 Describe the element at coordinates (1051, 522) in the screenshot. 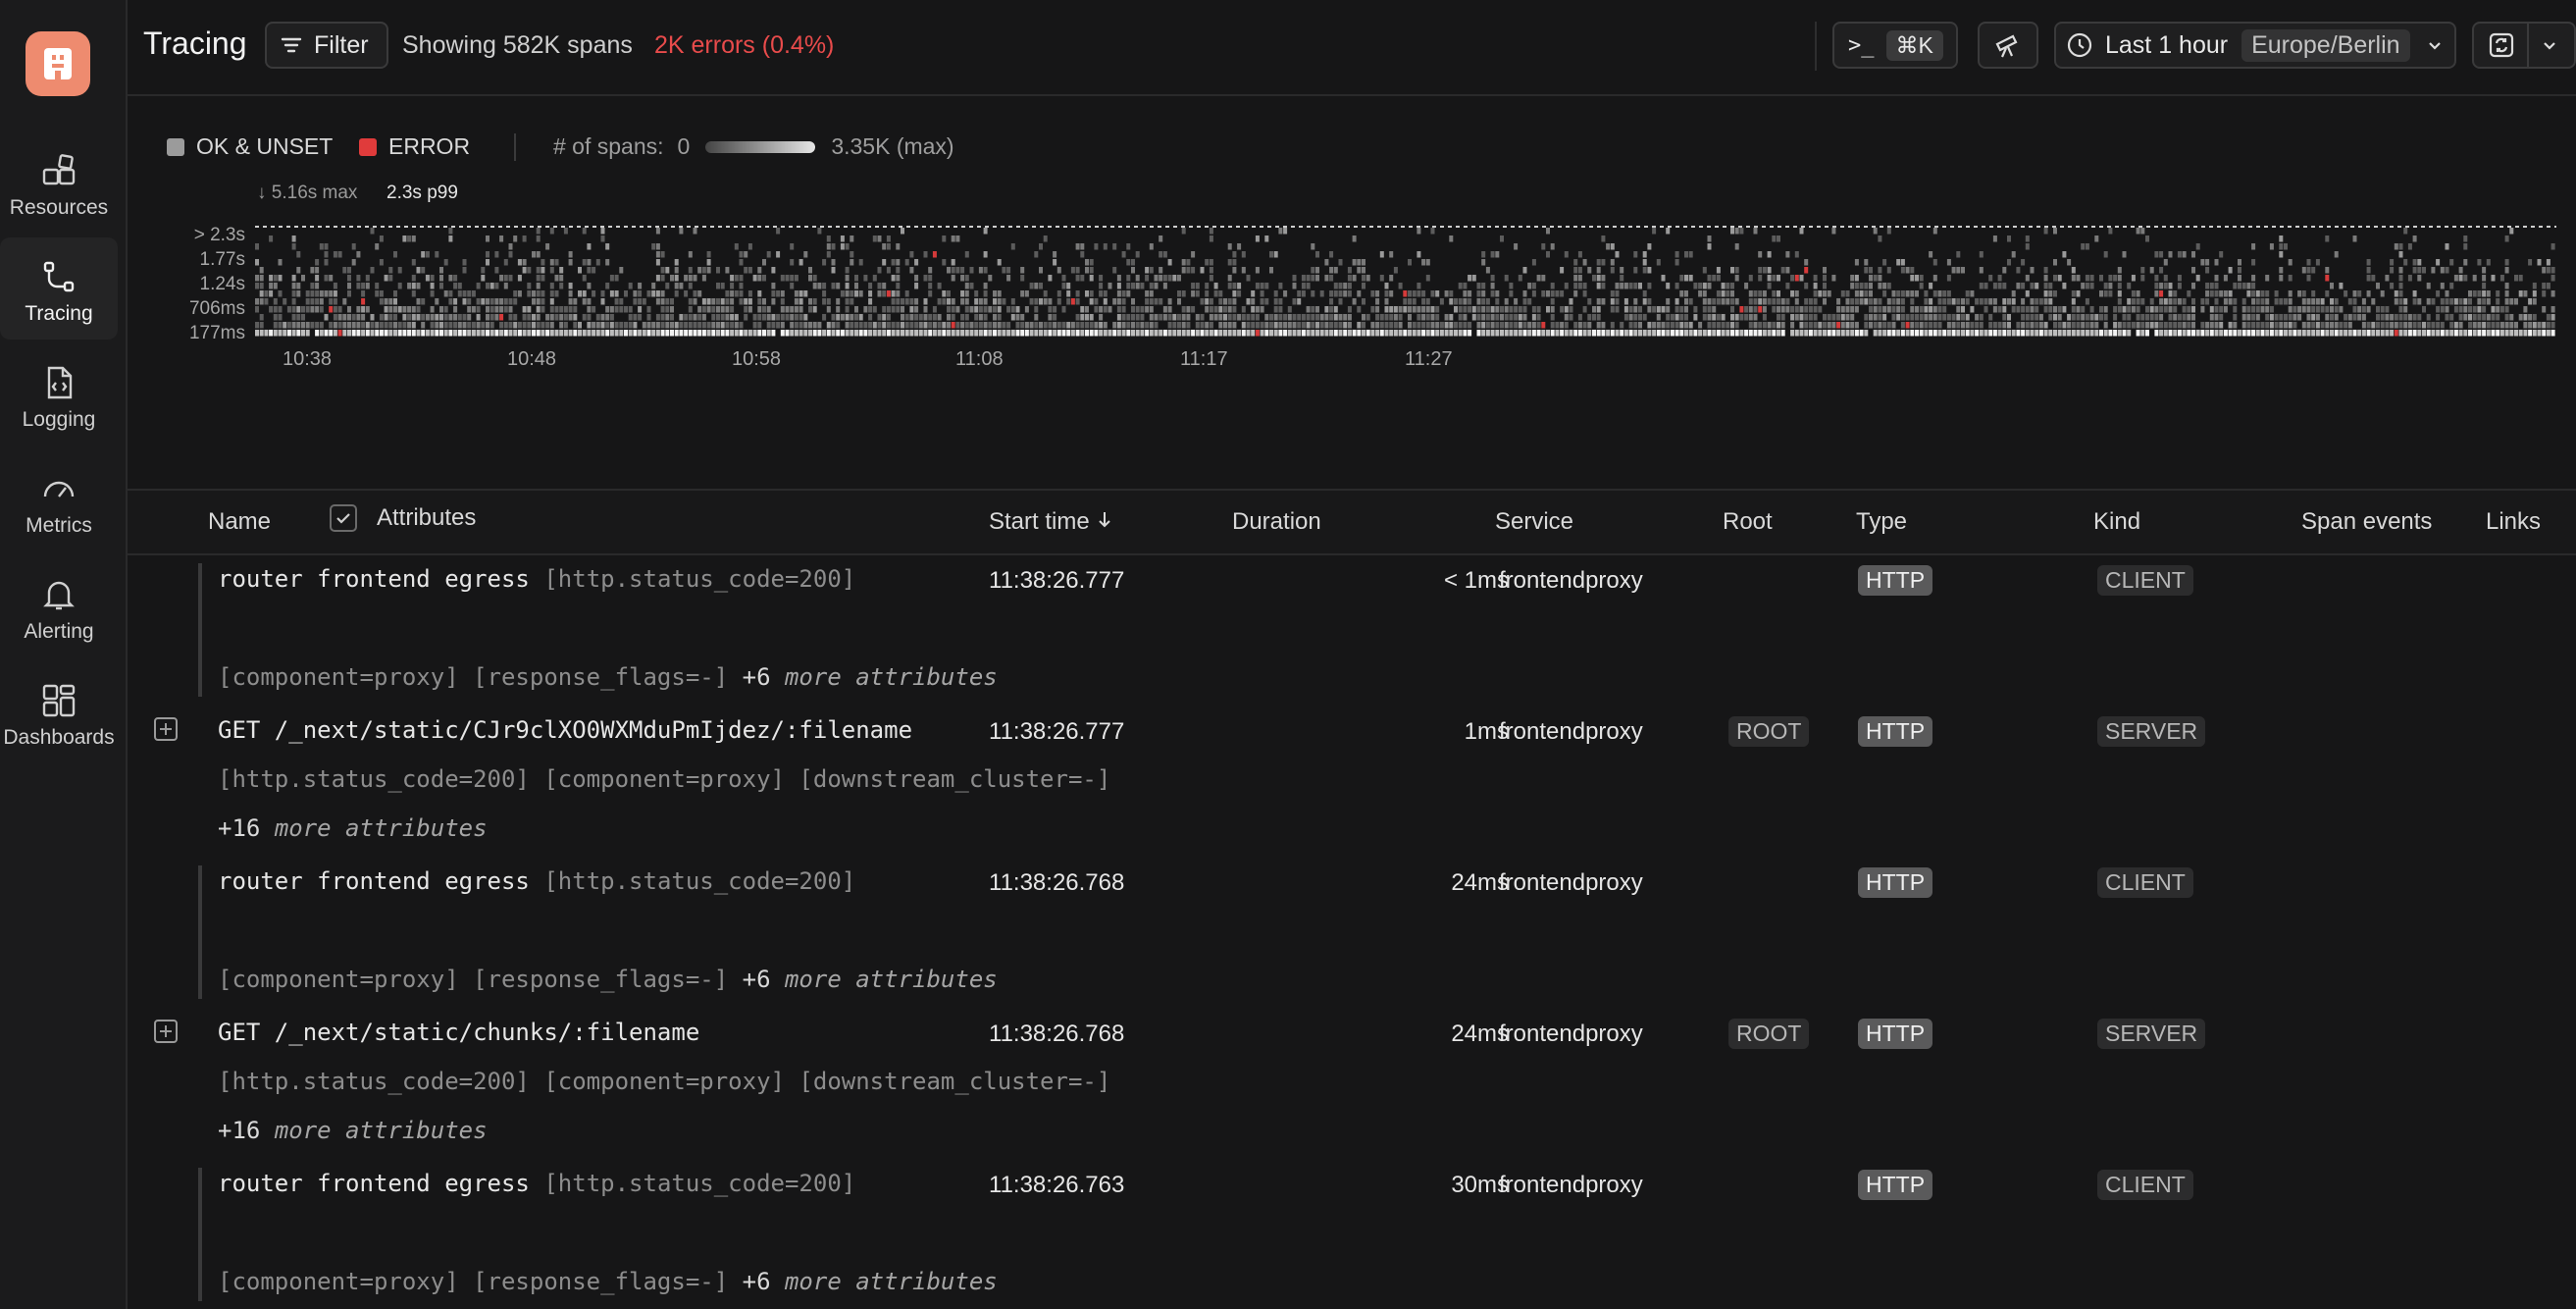

I see `column-start-time: Start time` at that location.